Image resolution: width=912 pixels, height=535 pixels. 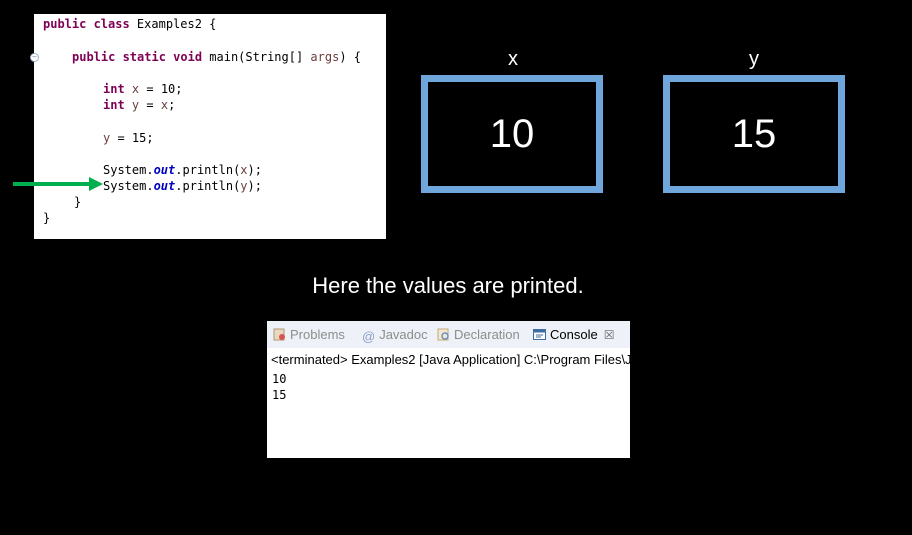 I want to click on tab-console: Console ☒, so click(x=573, y=334).